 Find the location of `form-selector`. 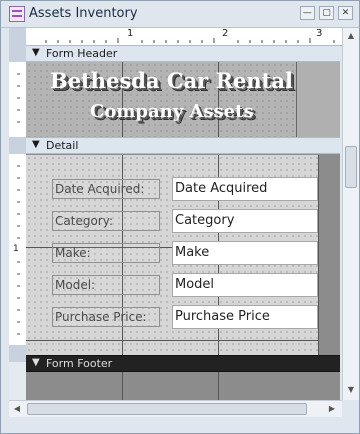

form-selector is located at coordinates (17, 36).